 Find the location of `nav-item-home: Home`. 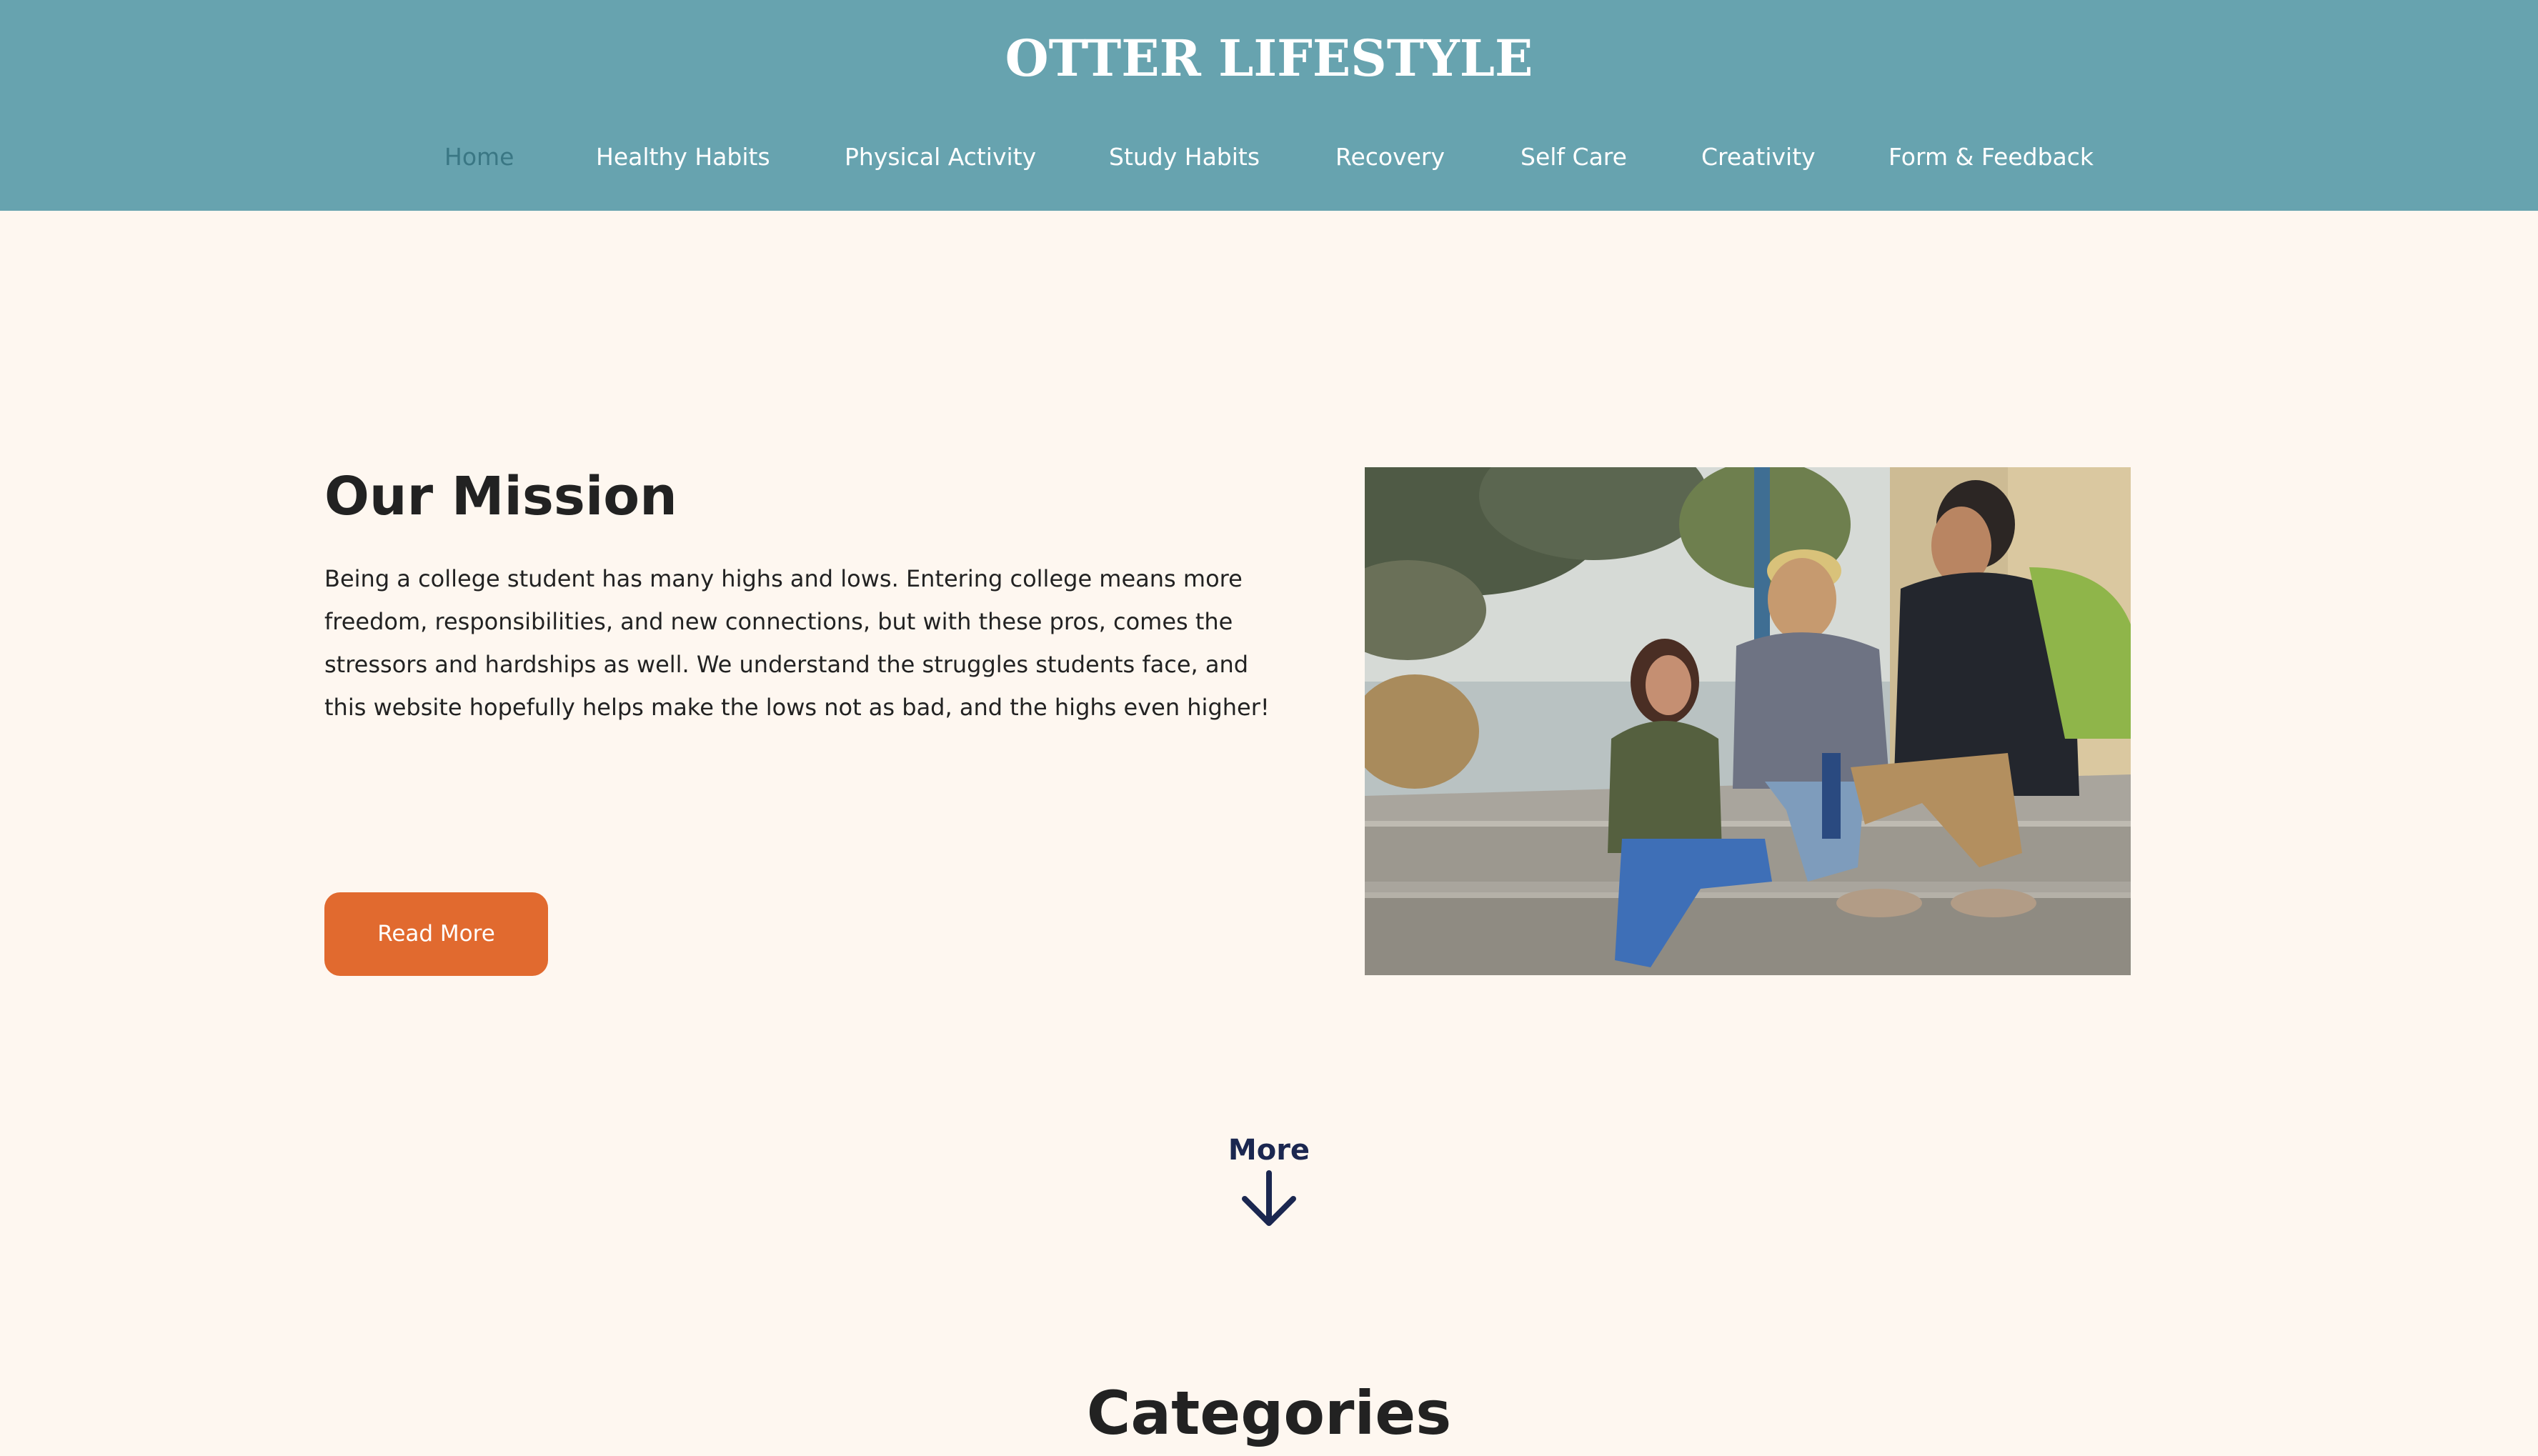

nav-item-home: Home is located at coordinates (479, 157).